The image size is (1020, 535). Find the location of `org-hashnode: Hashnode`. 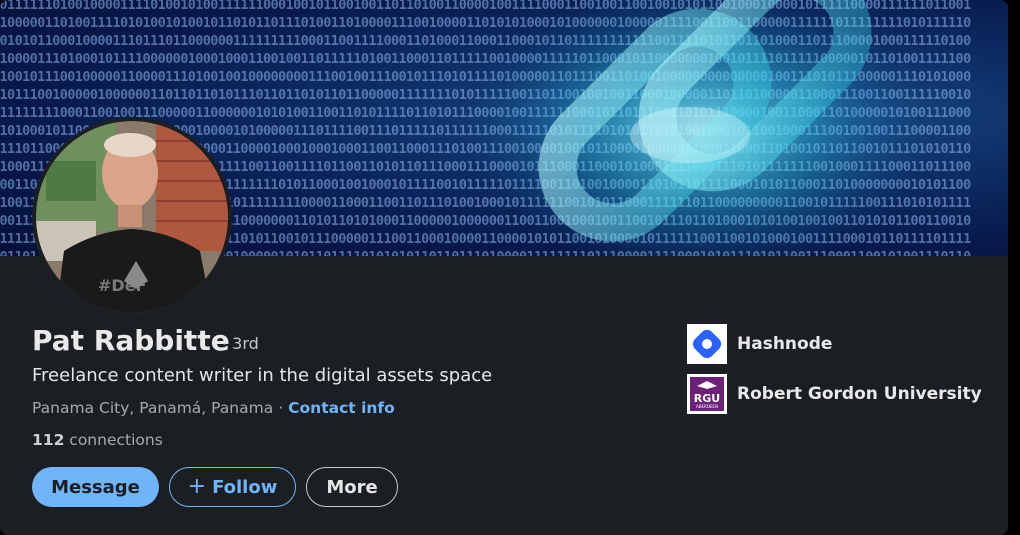

org-hashnode: Hashnode is located at coordinates (759, 344).